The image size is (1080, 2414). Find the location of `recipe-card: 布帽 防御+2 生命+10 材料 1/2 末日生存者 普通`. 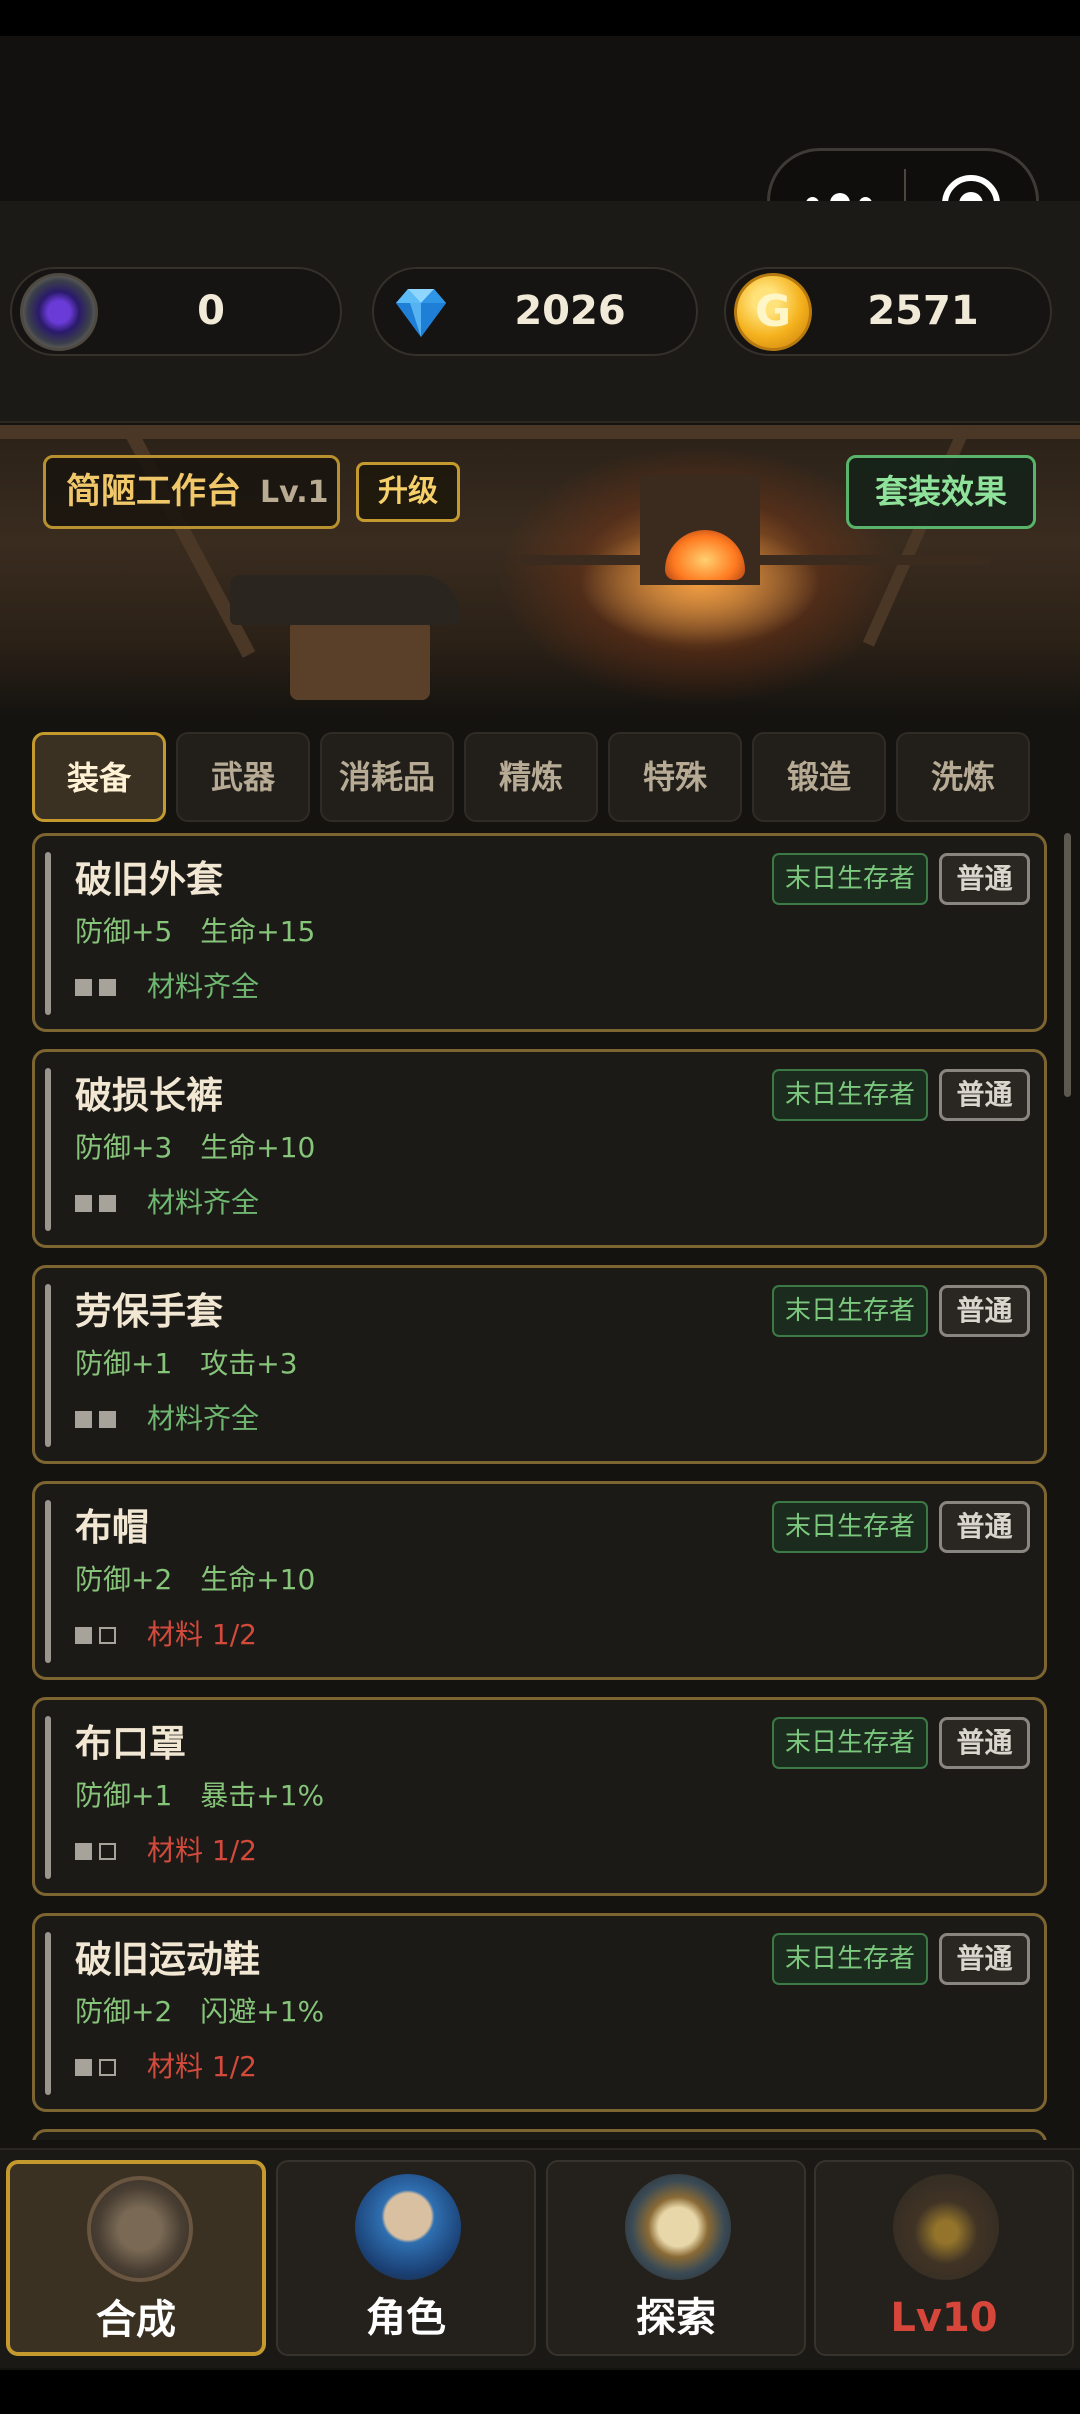

recipe-card: 布帽 防御+2 生命+10 材料 1/2 末日生存者 普通 is located at coordinates (539, 1580).